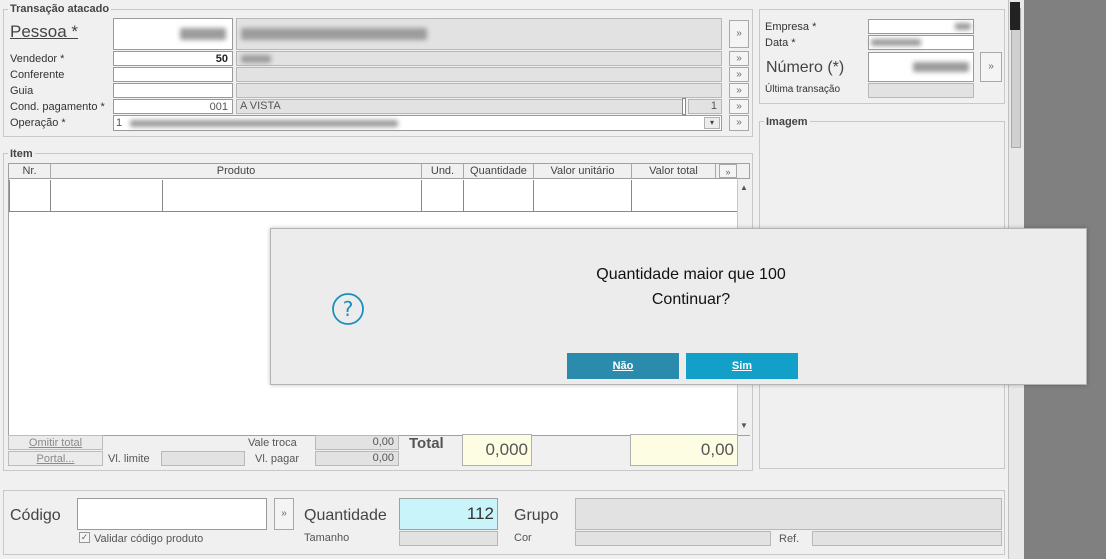  I want to click on cond-pagamento-code-field: 001, so click(173, 106).